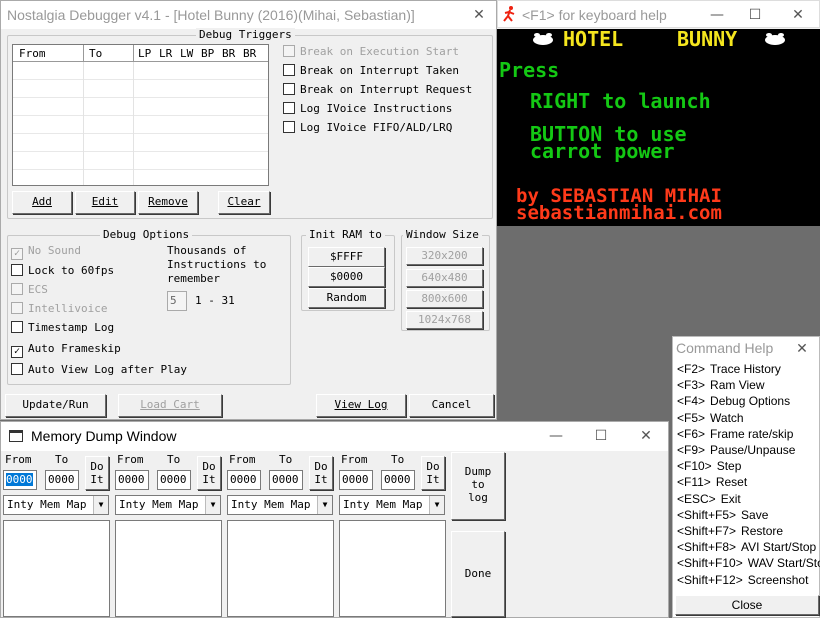 This screenshot has width=820, height=618. What do you see at coordinates (750, 401) in the screenshot?
I see `command-action: Debug Options` at bounding box center [750, 401].